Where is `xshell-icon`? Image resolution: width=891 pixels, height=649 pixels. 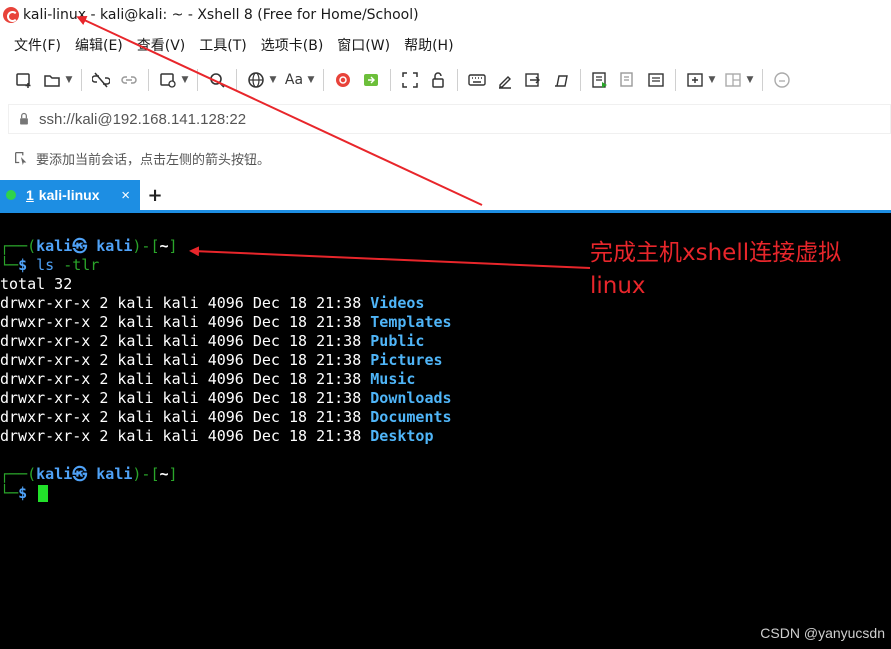 xshell-icon is located at coordinates (343, 80).